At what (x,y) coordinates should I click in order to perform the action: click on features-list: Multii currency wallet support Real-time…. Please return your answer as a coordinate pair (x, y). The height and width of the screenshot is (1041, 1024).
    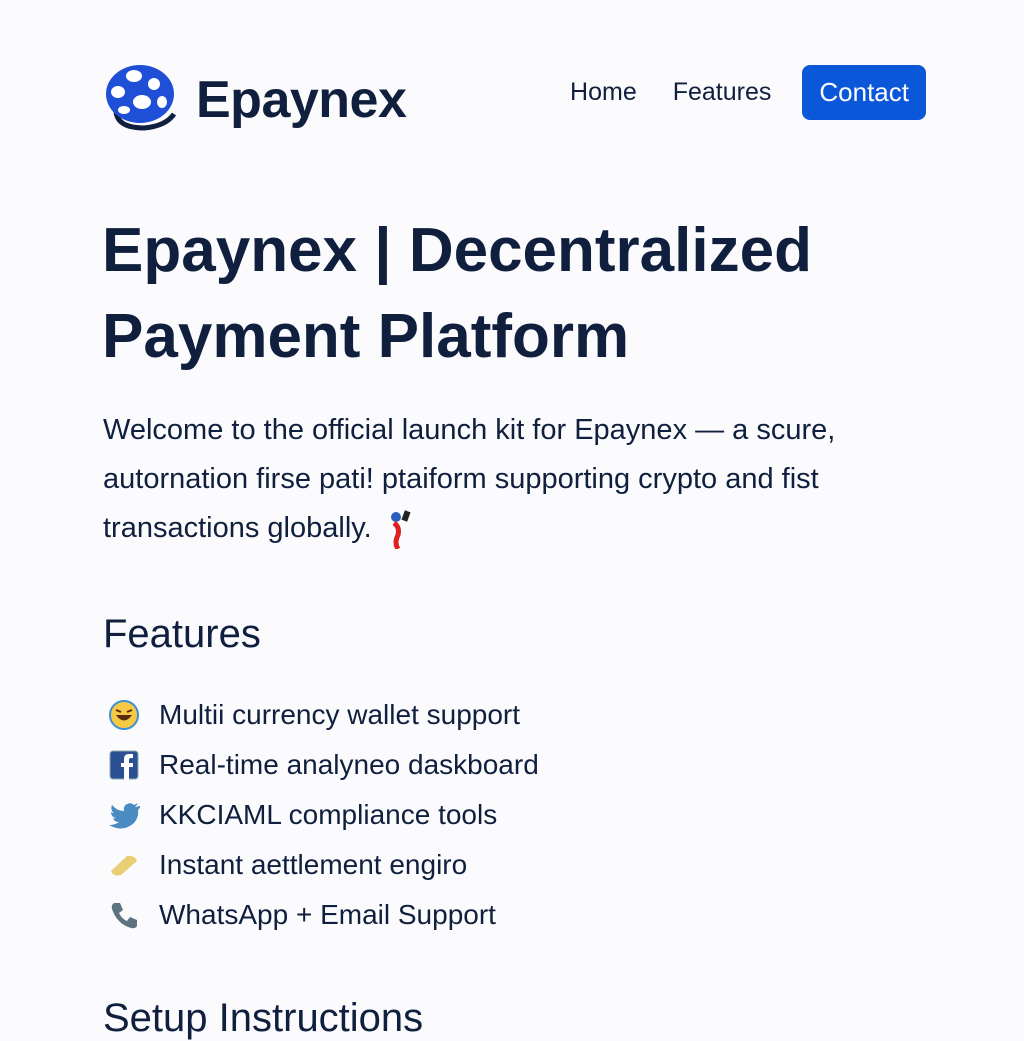
    Looking at the image, I should click on (322, 815).